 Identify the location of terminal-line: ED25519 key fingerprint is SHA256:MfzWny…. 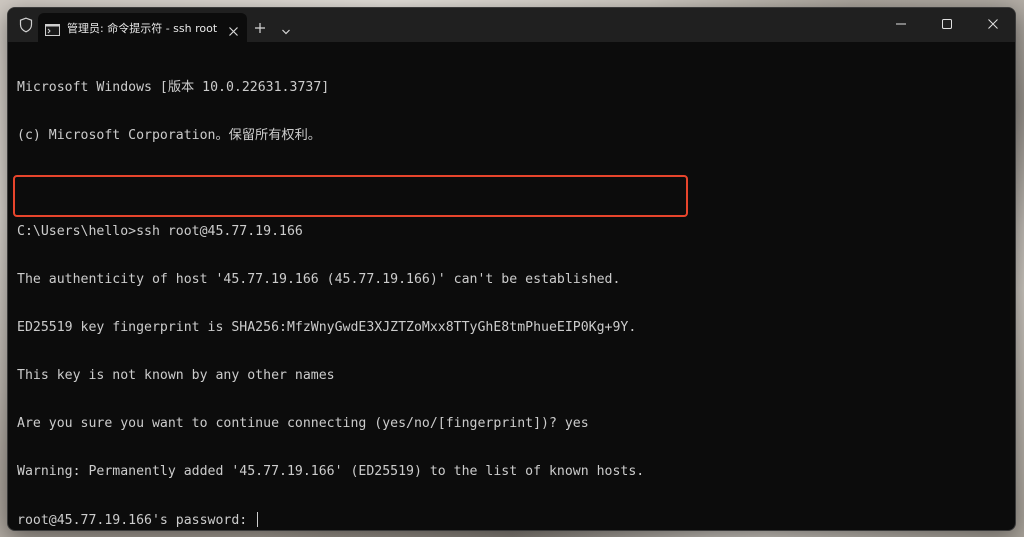
(327, 327).